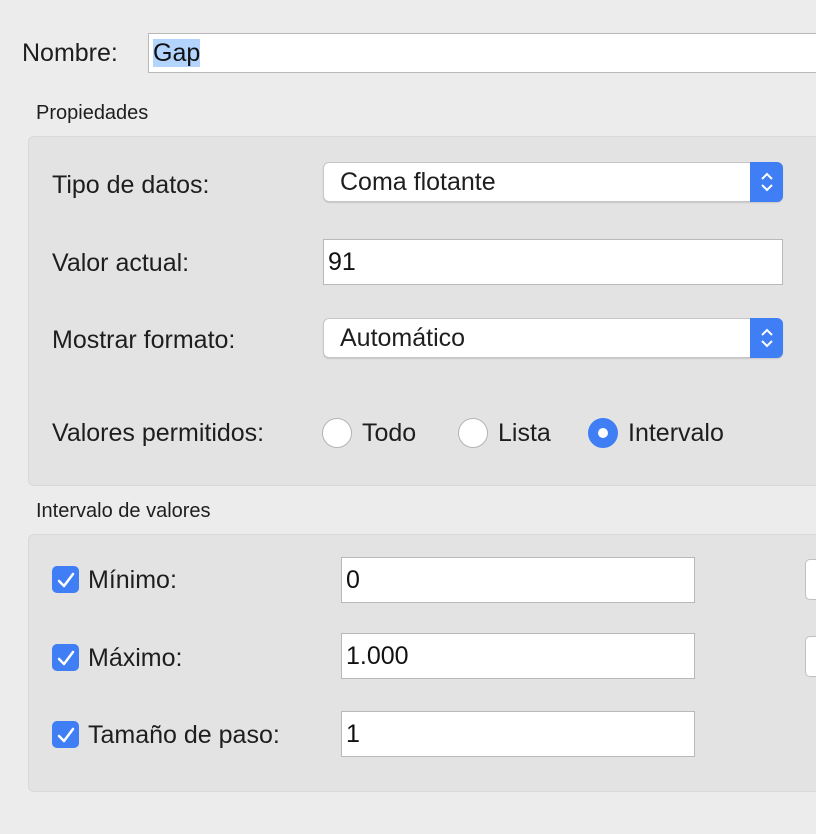 The image size is (816, 834). I want to click on allowed-values-label: Valores permitidos:, so click(158, 433).